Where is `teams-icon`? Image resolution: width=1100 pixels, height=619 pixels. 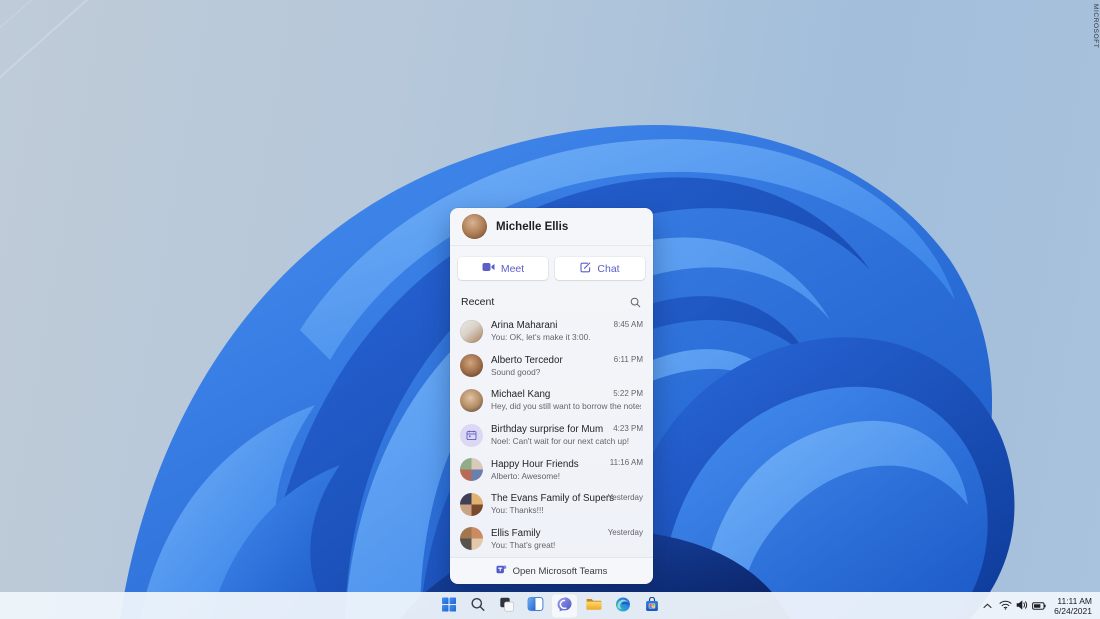
teams-icon is located at coordinates (501, 571).